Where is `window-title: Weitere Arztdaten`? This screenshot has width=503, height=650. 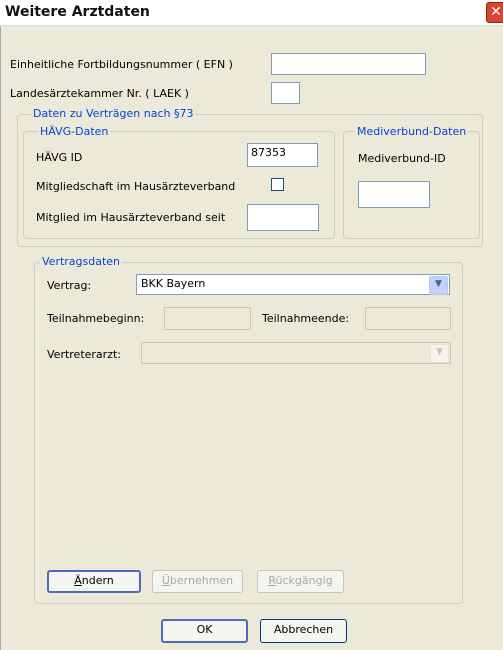
window-title: Weitere Arztdaten is located at coordinates (77, 12).